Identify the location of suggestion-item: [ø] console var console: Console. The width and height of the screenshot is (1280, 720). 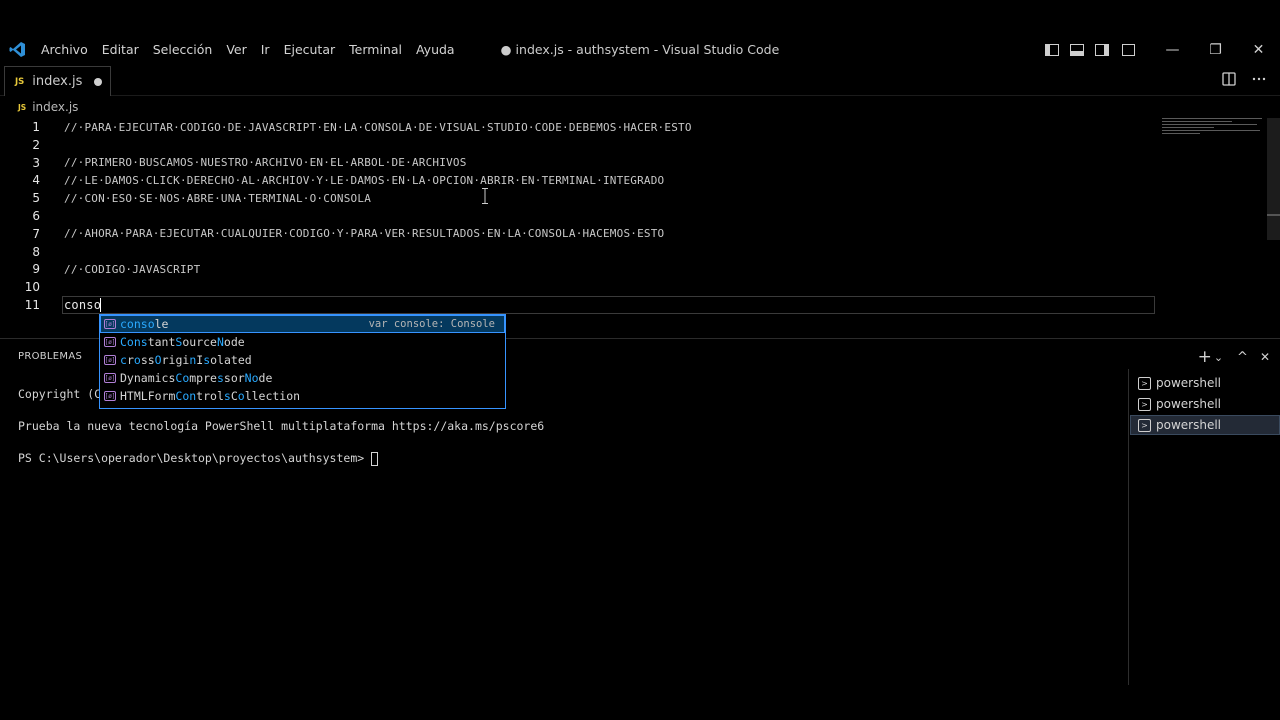
(302, 324).